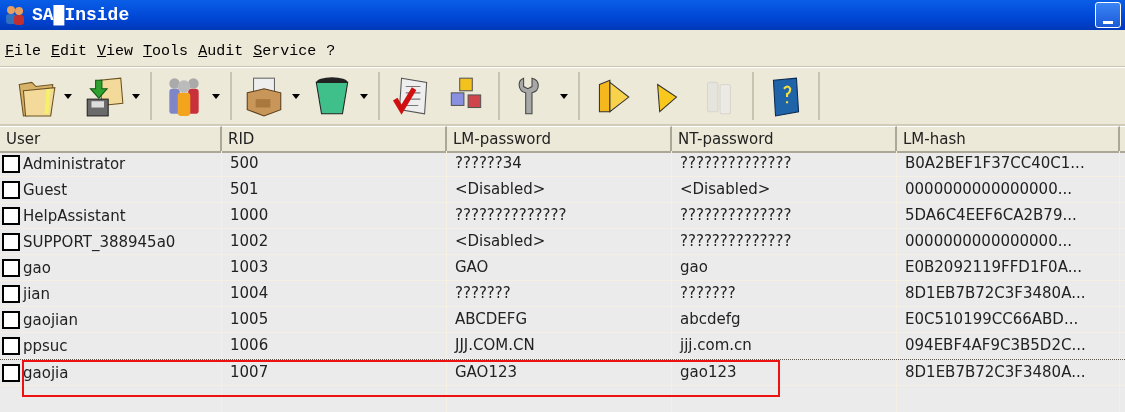  What do you see at coordinates (115, 51) in the screenshot?
I see `menu-item: View` at bounding box center [115, 51].